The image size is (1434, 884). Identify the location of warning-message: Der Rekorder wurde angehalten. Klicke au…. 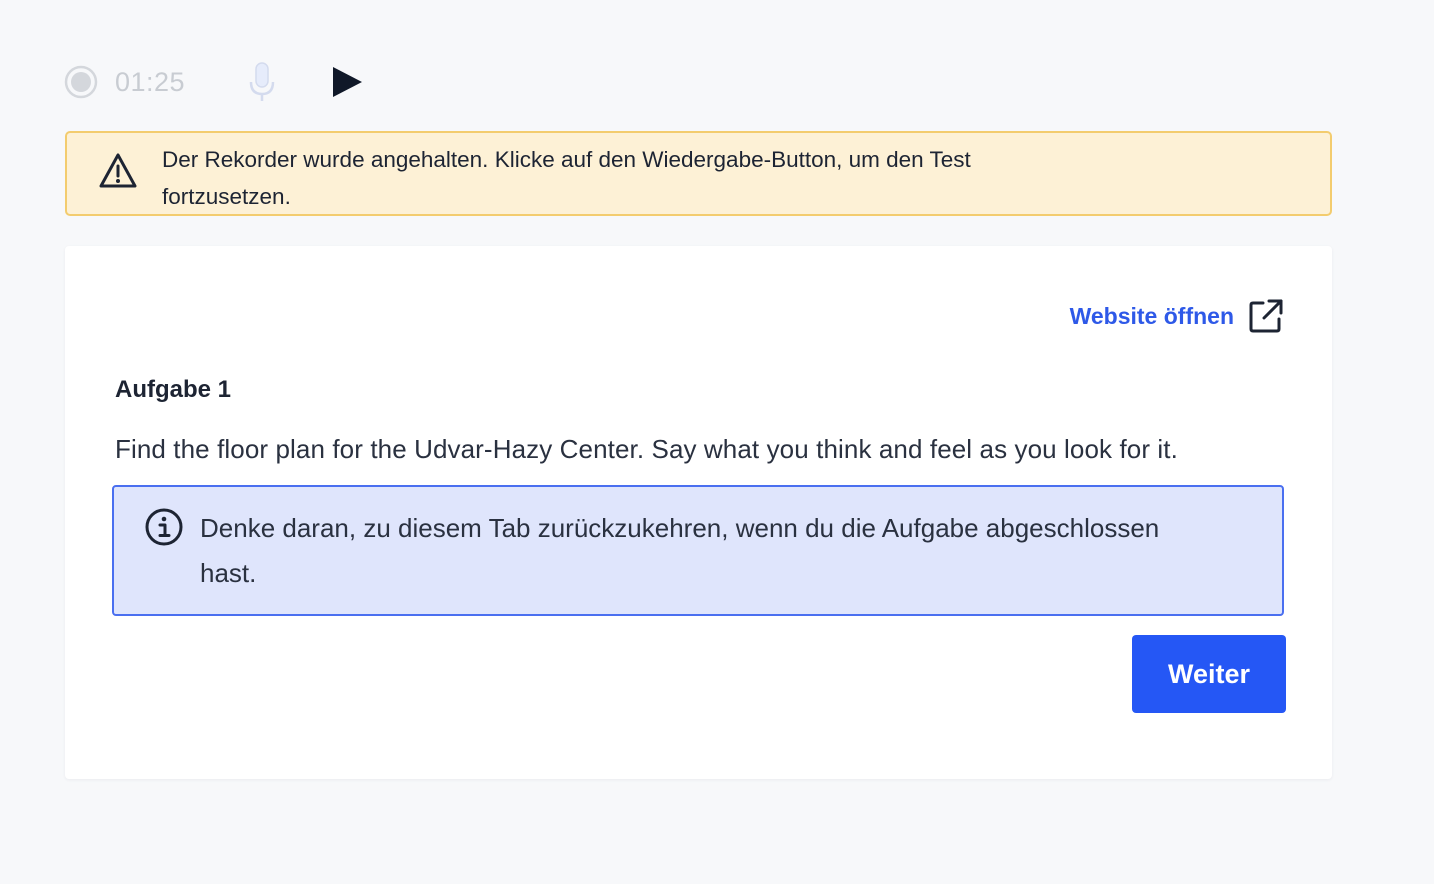
(566, 178).